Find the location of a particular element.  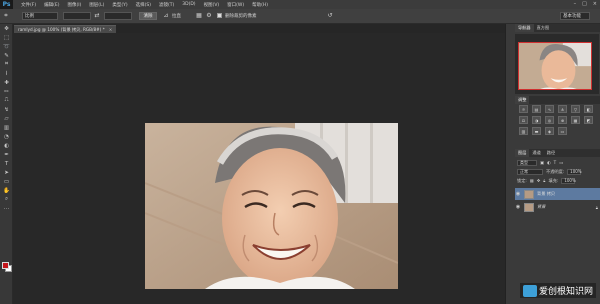

pen-tool-icon: ✒ is located at coordinates (6, 154).